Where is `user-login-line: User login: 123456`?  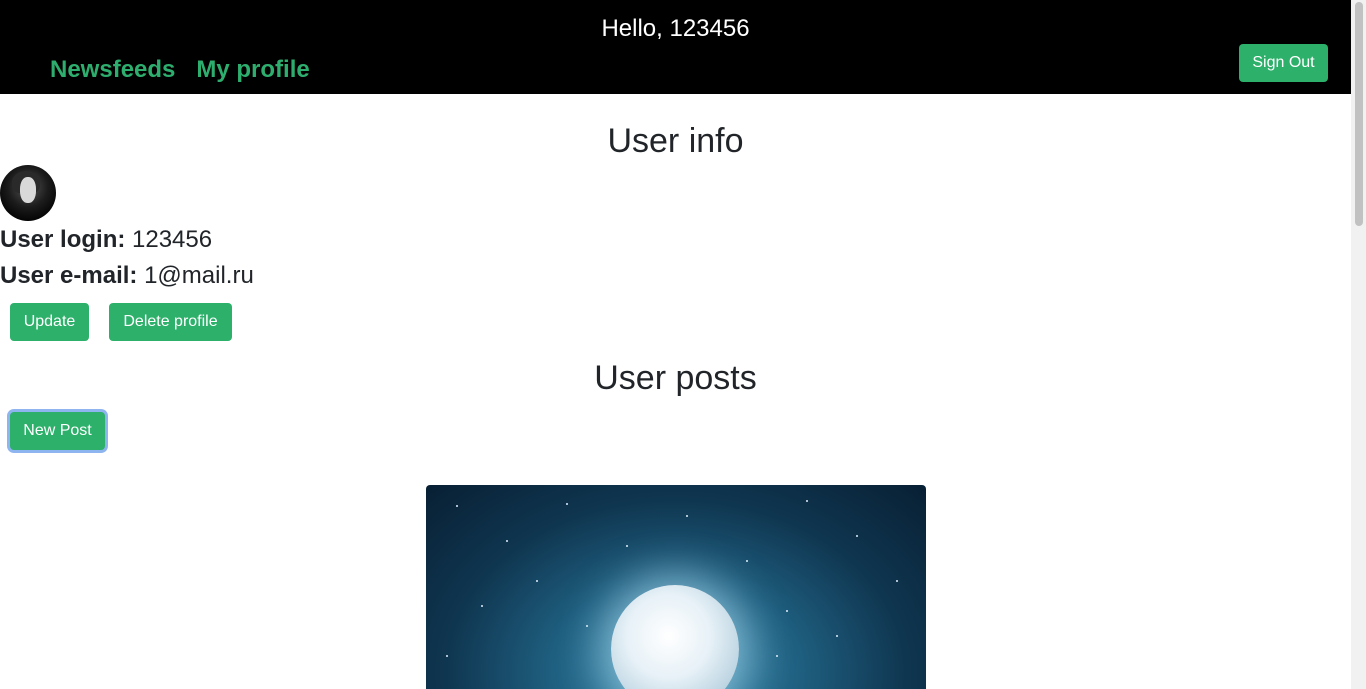
user-login-line: User login: 123456 is located at coordinates (106, 240).